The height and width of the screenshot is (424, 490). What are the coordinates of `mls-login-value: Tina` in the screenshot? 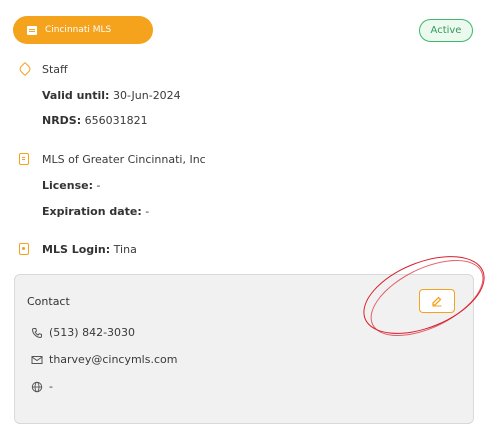 It's located at (125, 249).